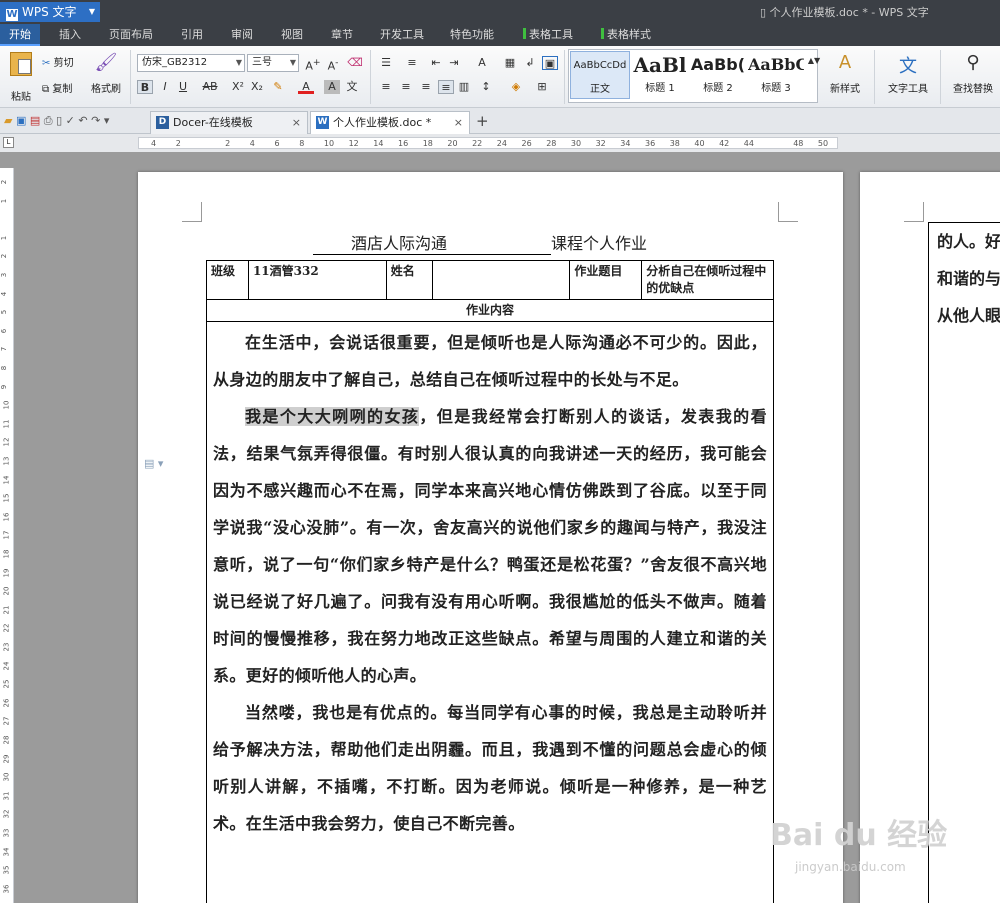 The height and width of the screenshot is (903, 1000). What do you see at coordinates (332, 416) in the screenshot?
I see `selected-text: 我是个大大咧咧的女孩` at bounding box center [332, 416].